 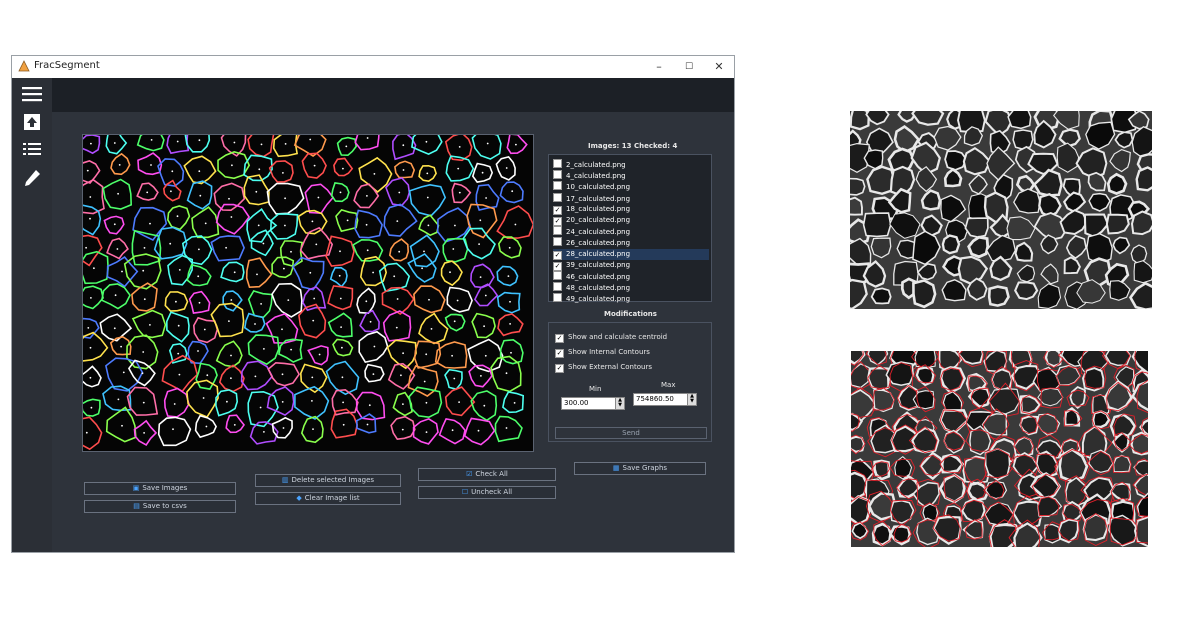 What do you see at coordinates (631, 433) in the screenshot?
I see `send-button: Send` at bounding box center [631, 433].